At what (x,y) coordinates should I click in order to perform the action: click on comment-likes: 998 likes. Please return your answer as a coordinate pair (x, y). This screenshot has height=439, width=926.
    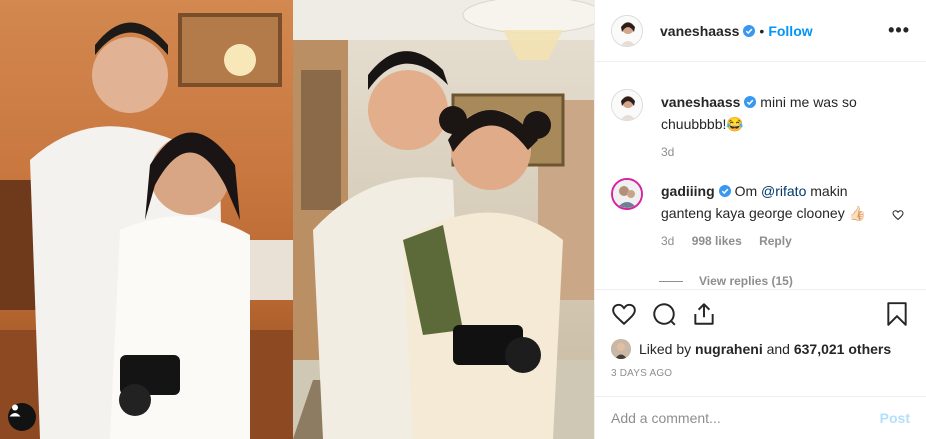
    Looking at the image, I should click on (717, 241).